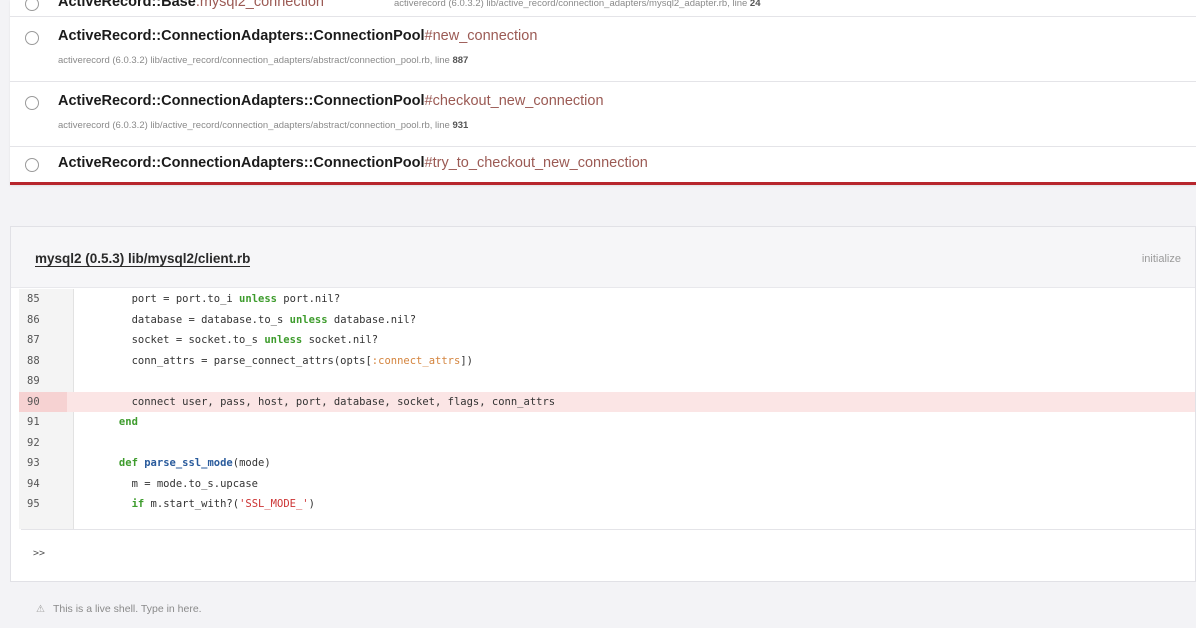  Describe the element at coordinates (39, 553) in the screenshot. I see `console-prompt: >>` at that location.